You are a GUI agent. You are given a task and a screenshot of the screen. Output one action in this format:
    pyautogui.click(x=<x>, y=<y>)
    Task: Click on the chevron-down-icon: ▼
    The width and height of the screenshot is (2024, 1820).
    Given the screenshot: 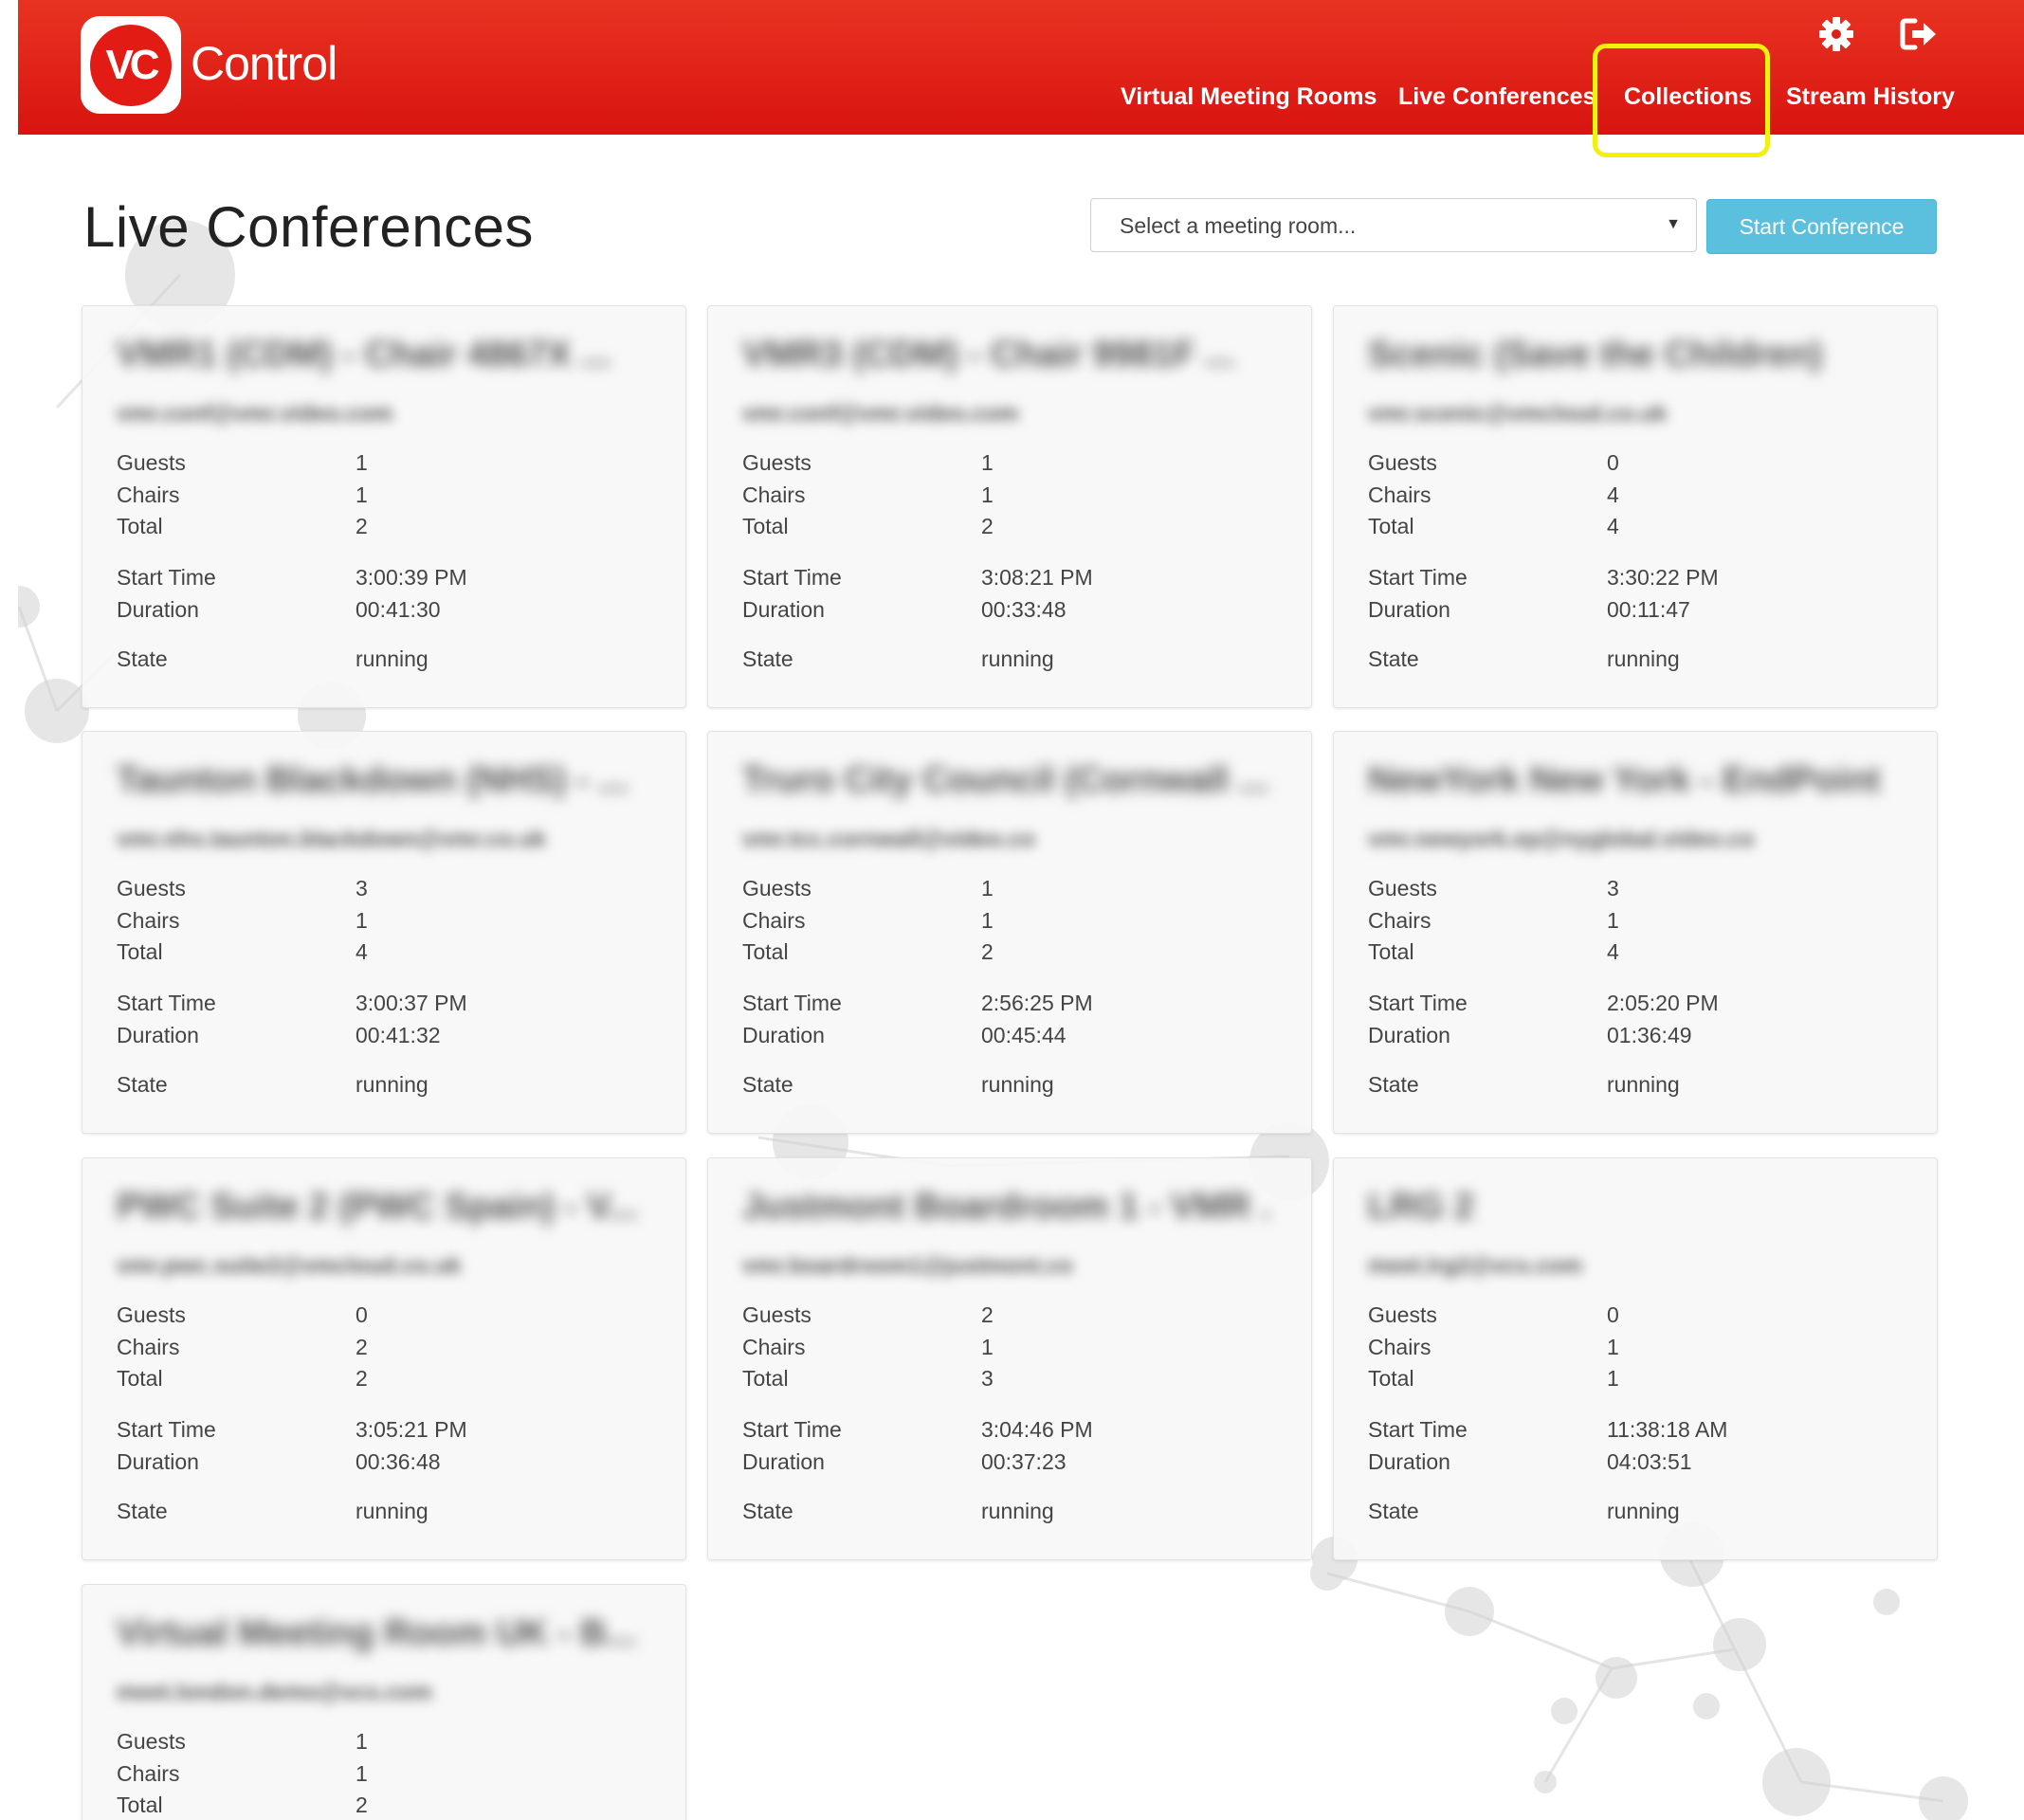 What is the action you would take?
    pyautogui.click(x=1673, y=224)
    